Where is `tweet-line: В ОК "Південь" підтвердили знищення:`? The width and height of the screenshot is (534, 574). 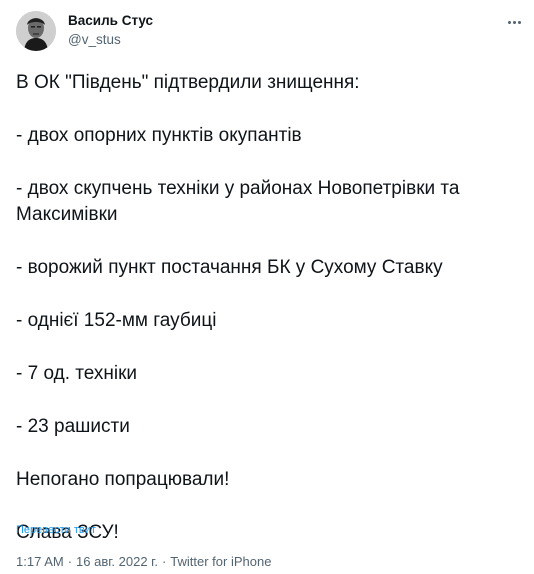
tweet-line: В ОК "Південь" підтвердили знищення: is located at coordinates (188, 82).